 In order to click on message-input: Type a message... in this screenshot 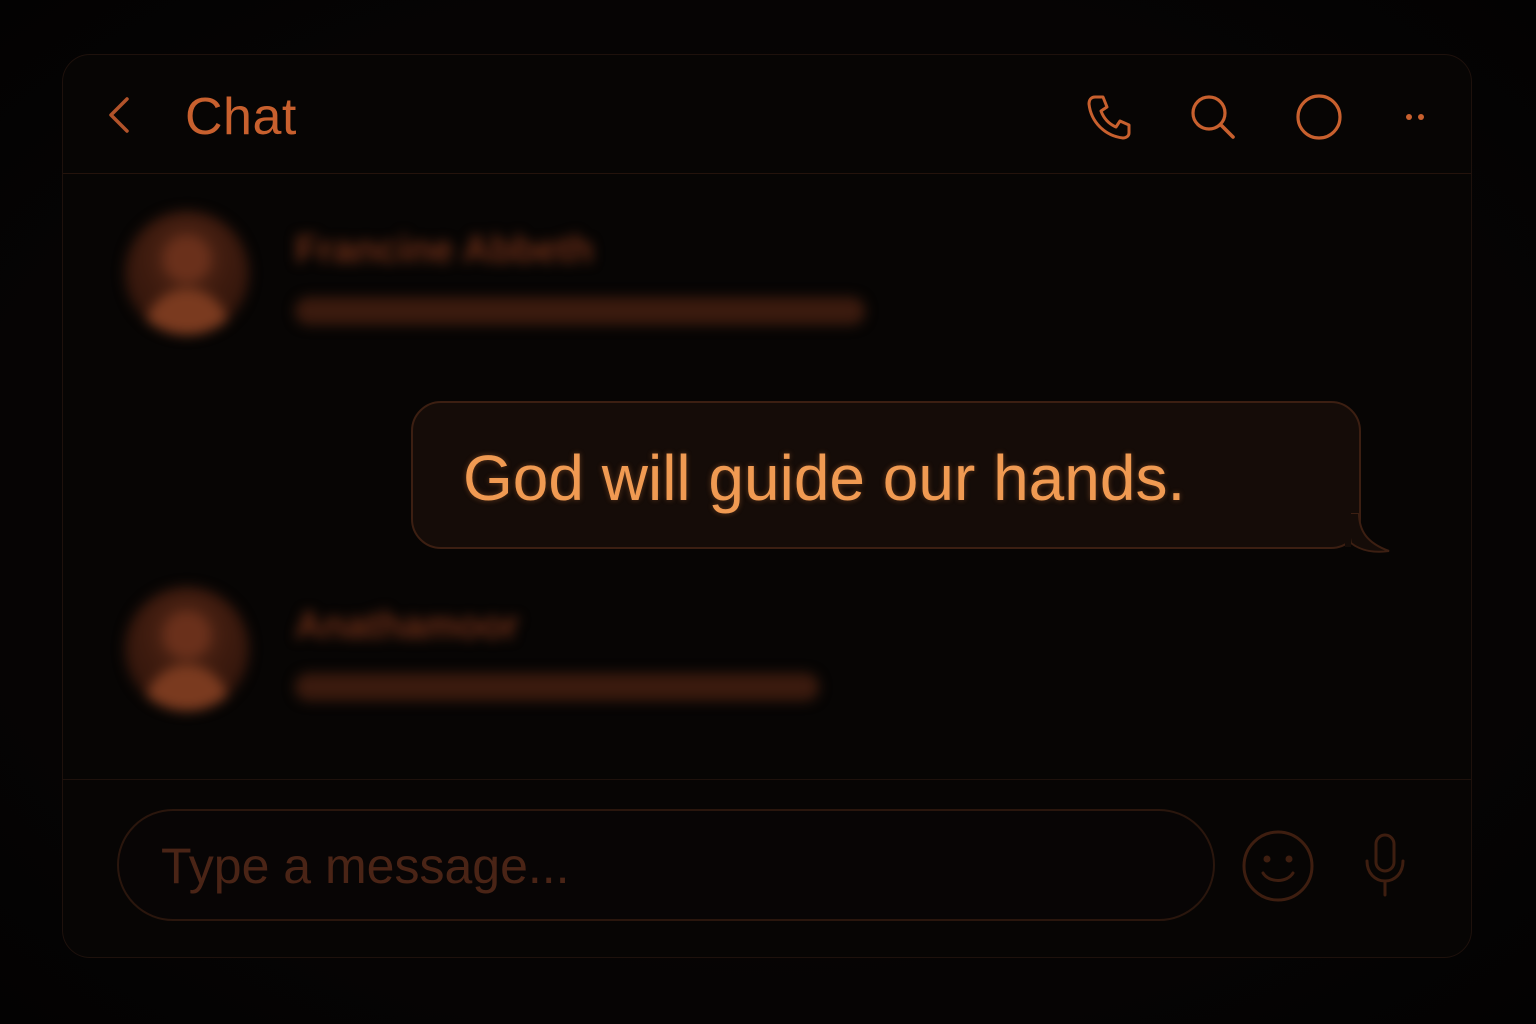, I will do `click(666, 865)`.